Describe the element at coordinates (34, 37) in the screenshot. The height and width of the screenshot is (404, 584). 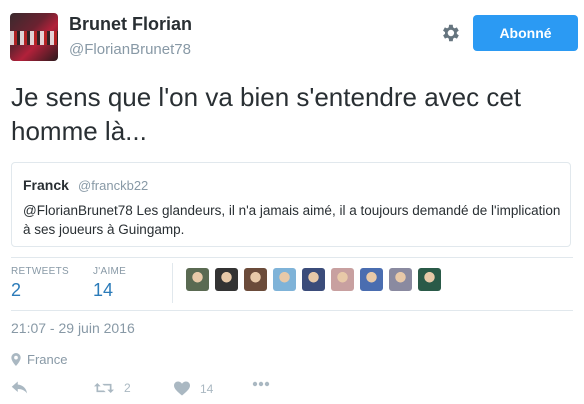
I see `avatar` at that location.